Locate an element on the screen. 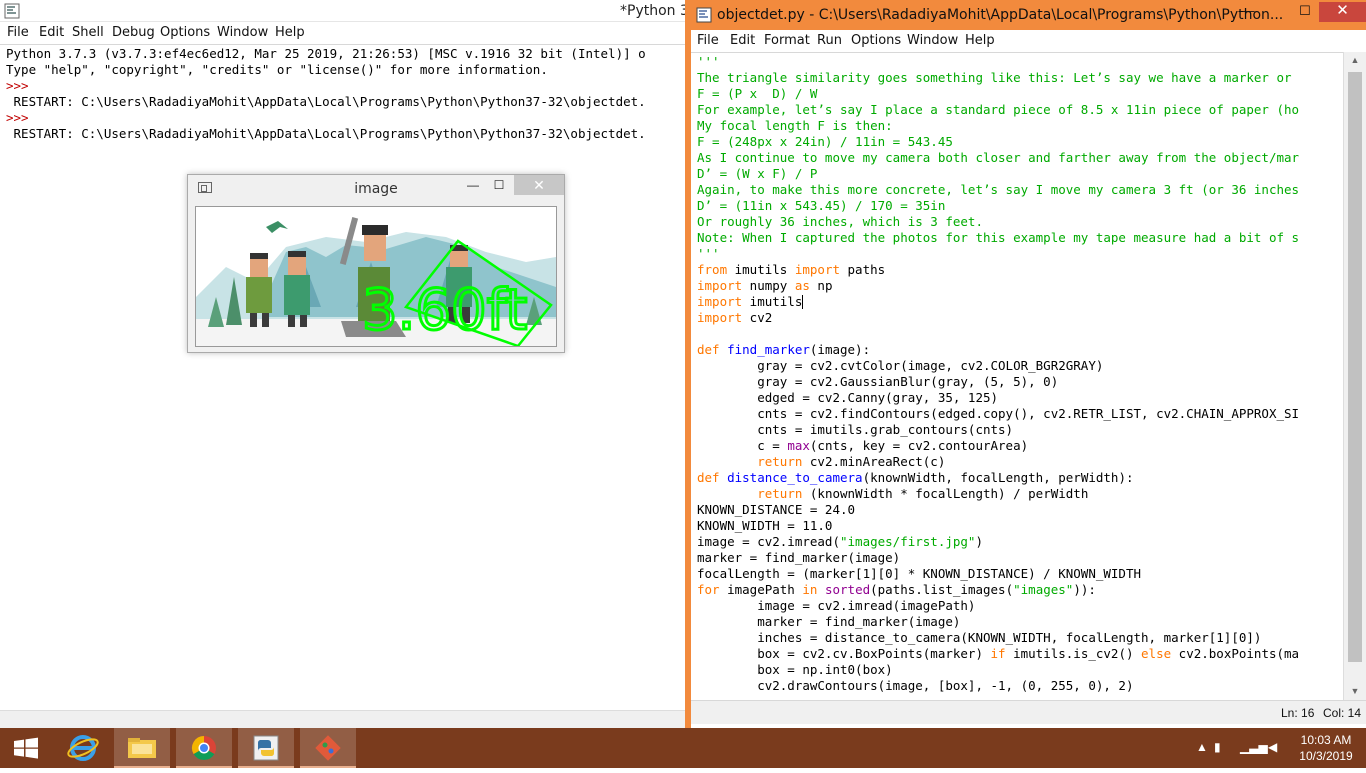 The image size is (1366, 773). taskbar-chrome is located at coordinates (204, 748).